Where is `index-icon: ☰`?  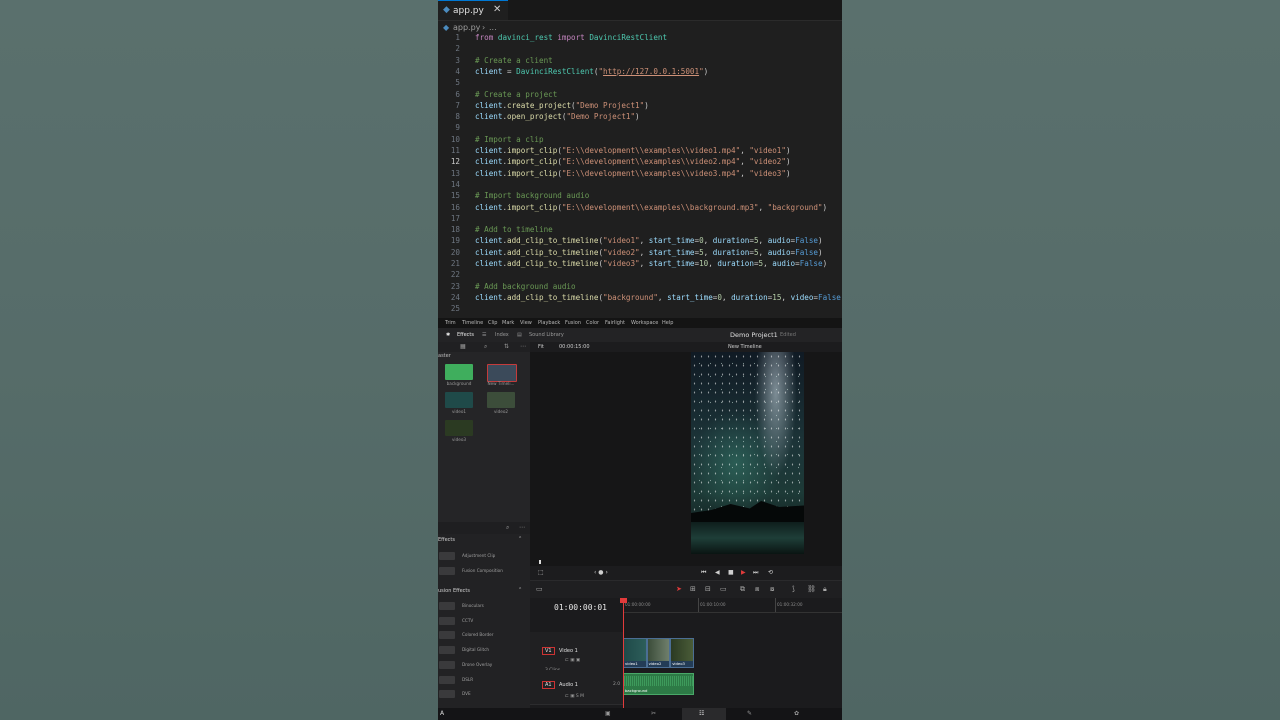
index-icon: ☰ is located at coordinates (484, 335).